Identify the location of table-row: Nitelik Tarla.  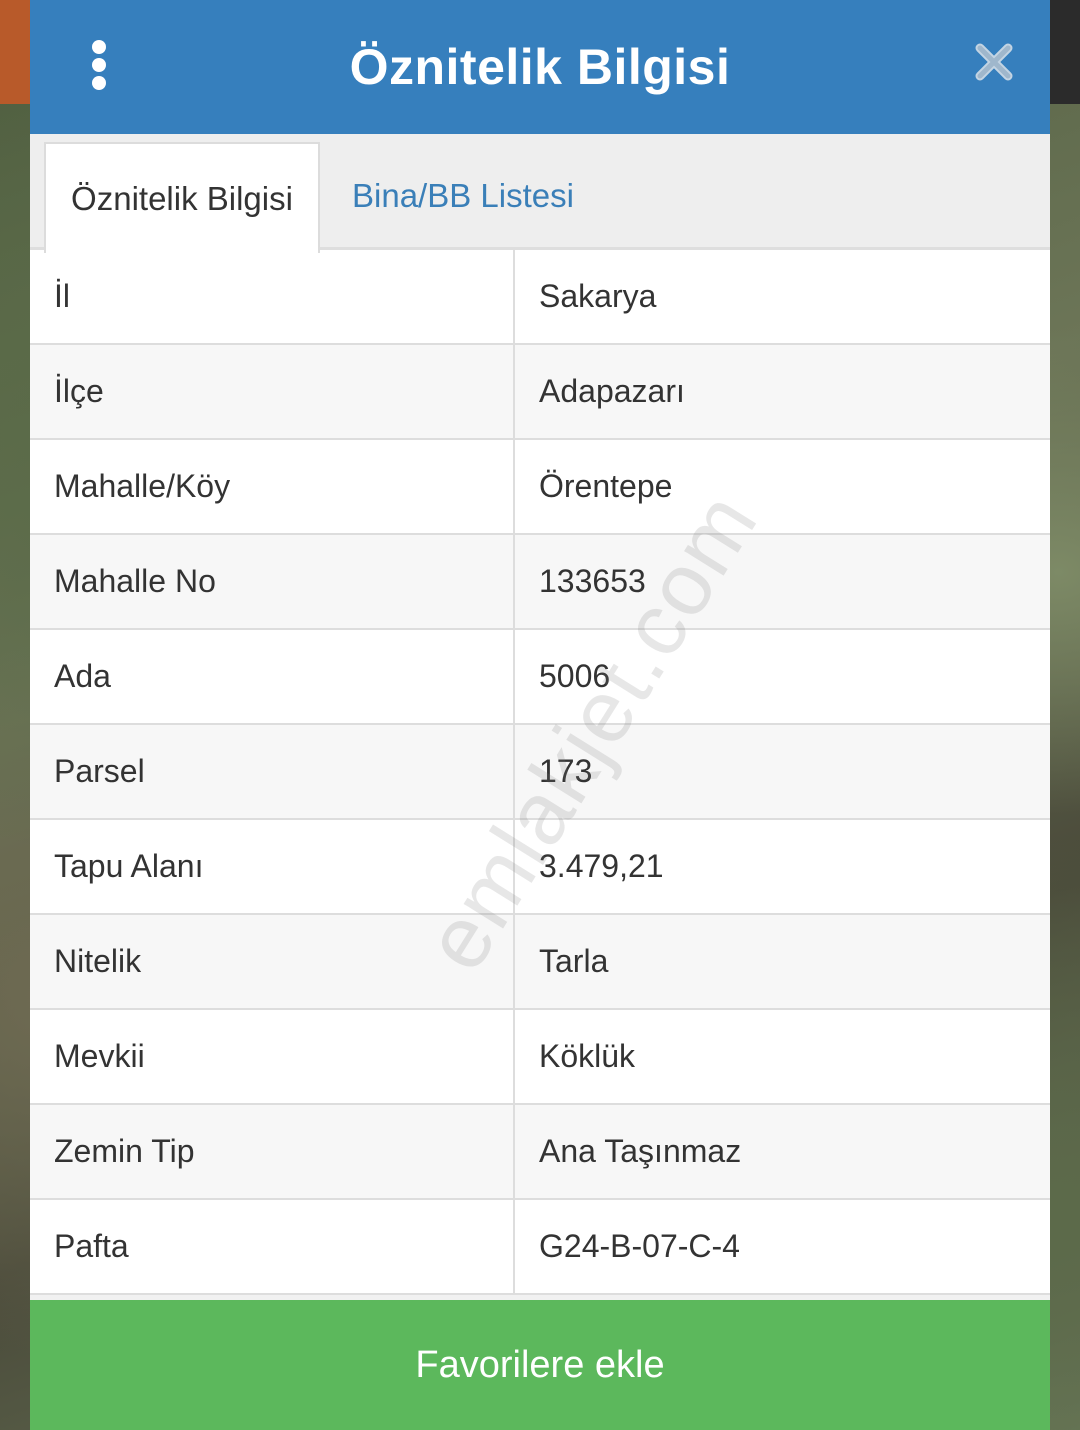
(540, 962).